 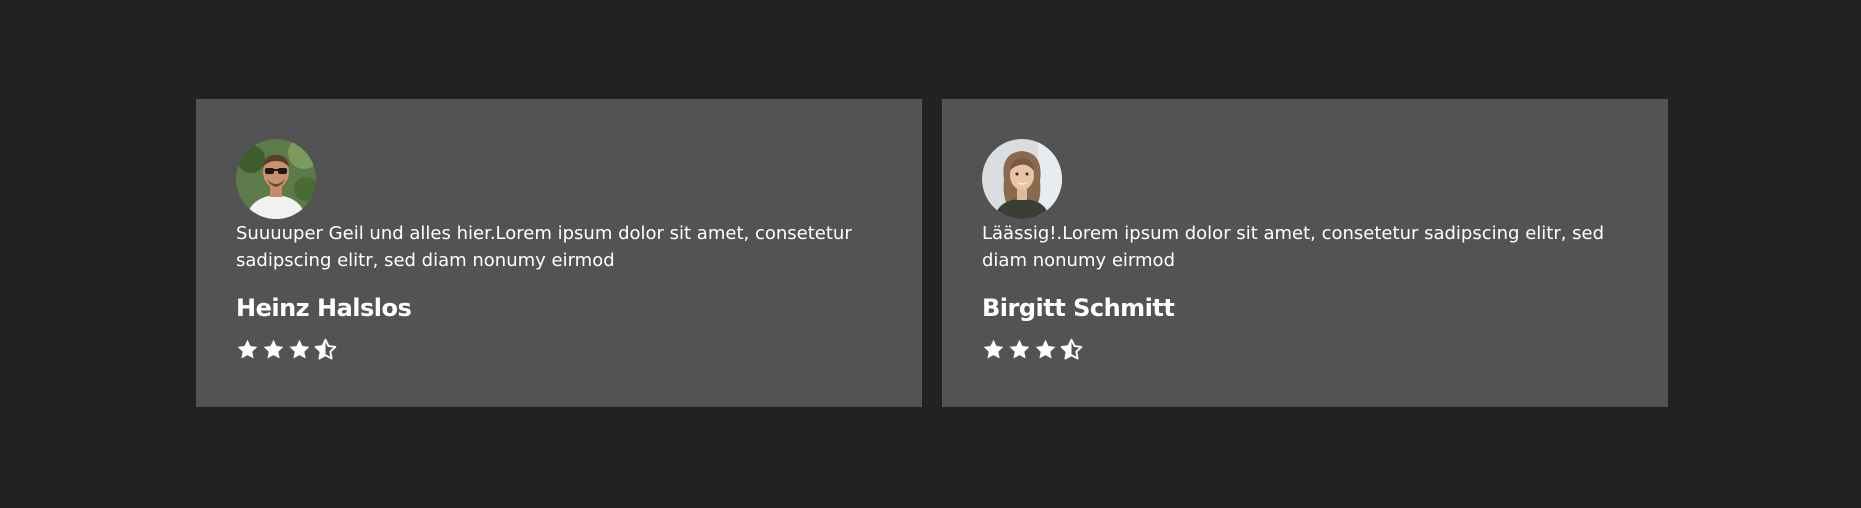 What do you see at coordinates (1078, 308) in the screenshot?
I see `testimonial-author: Birgitt Schmitt` at bounding box center [1078, 308].